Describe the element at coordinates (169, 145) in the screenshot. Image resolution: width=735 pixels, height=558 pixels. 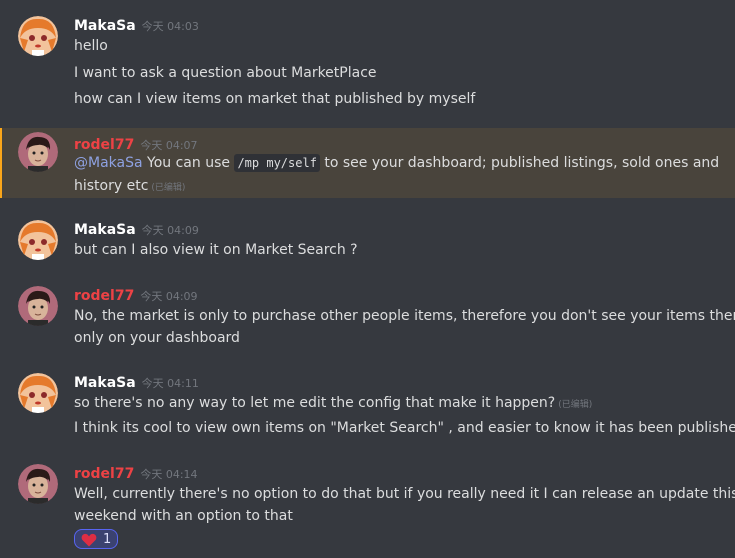
I see `timestamp: 今天 04:07` at that location.